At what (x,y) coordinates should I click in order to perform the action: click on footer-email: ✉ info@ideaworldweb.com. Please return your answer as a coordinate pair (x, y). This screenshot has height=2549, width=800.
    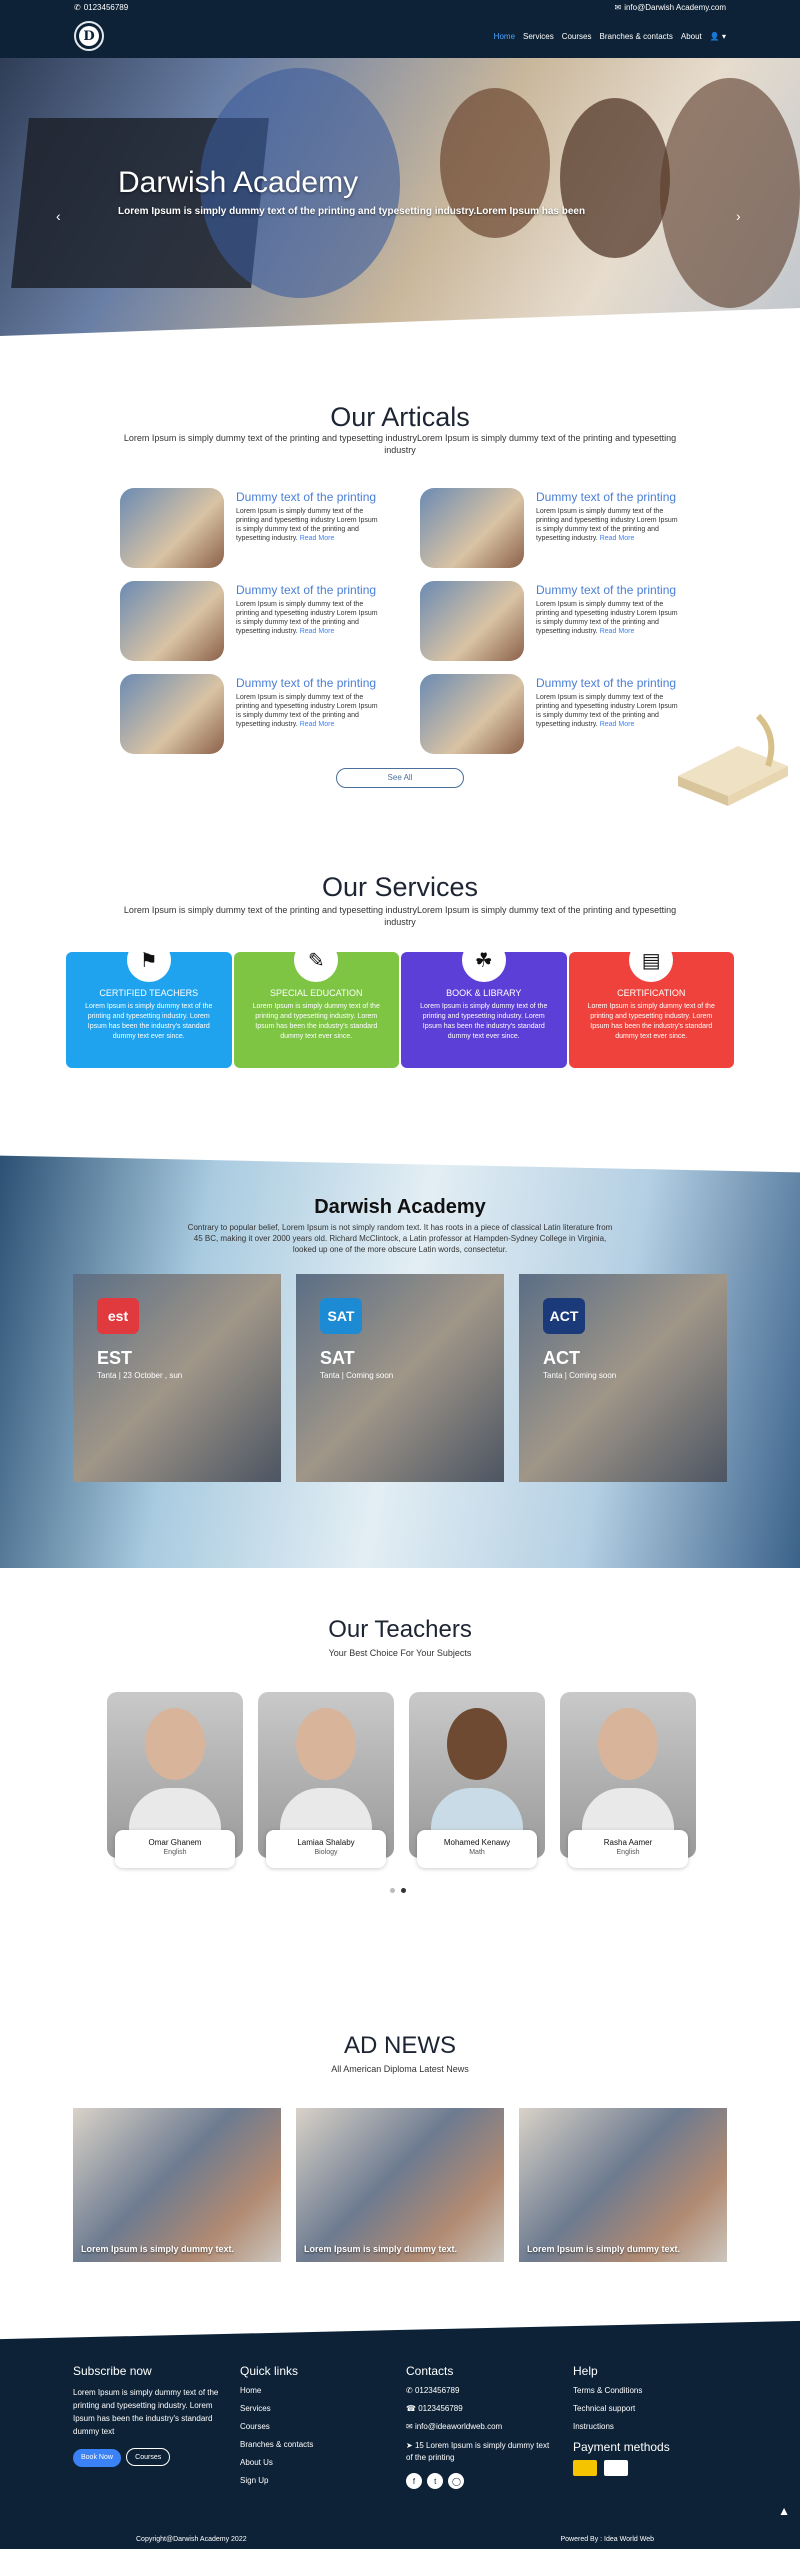
    Looking at the image, I should click on (481, 2426).